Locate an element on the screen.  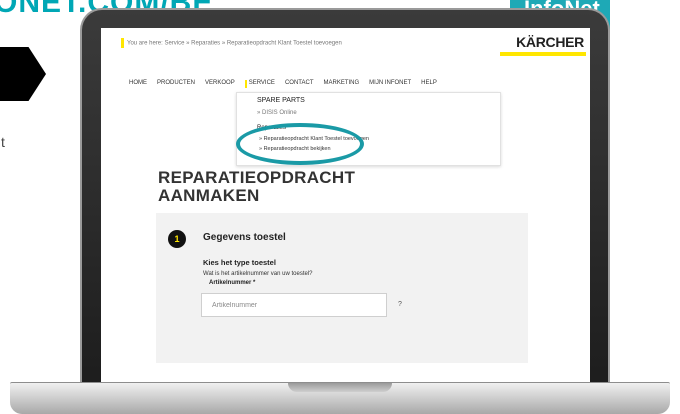
nav-item-marketing: MARKETING is located at coordinates (342, 84).